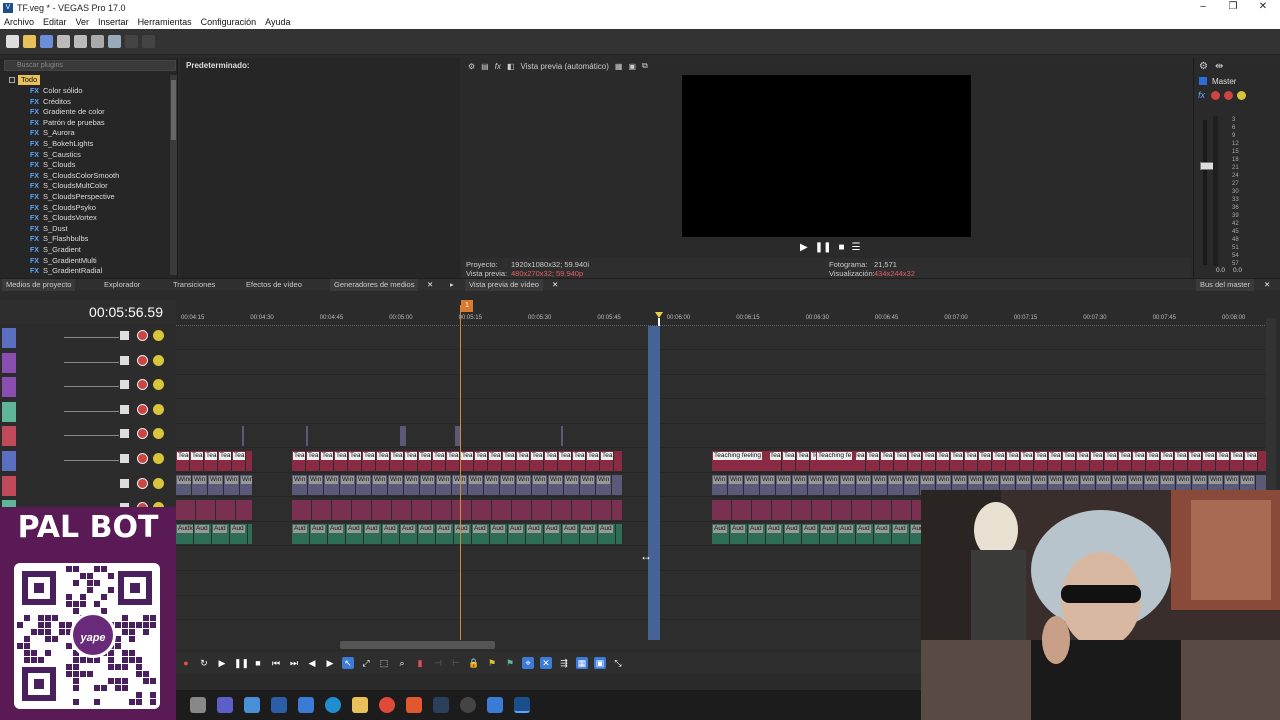 The width and height of the screenshot is (1280, 720). Describe the element at coordinates (1228, 95) in the screenshot. I see `master-solo-icon` at that location.